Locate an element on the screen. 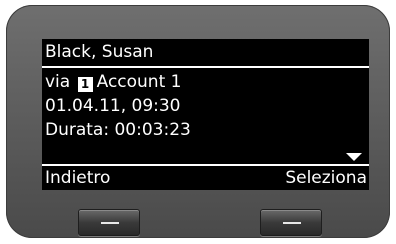  account-line: via 1 Account 1 is located at coordinates (205, 82).